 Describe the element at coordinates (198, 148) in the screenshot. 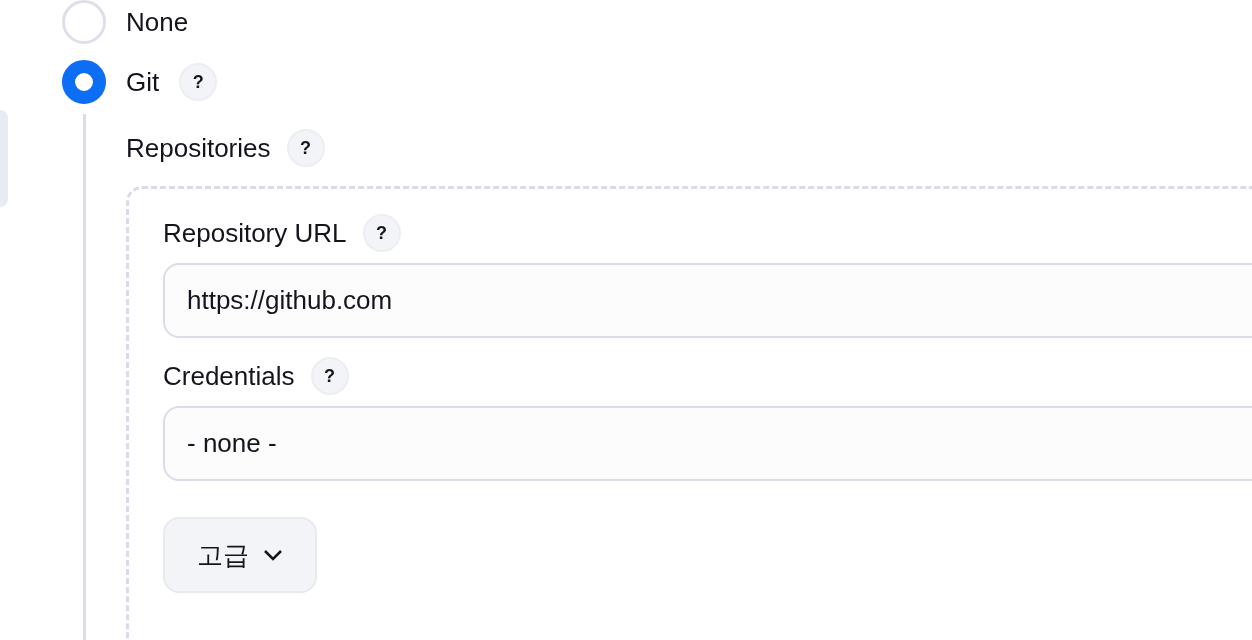

I see `section-label: Repositories` at that location.